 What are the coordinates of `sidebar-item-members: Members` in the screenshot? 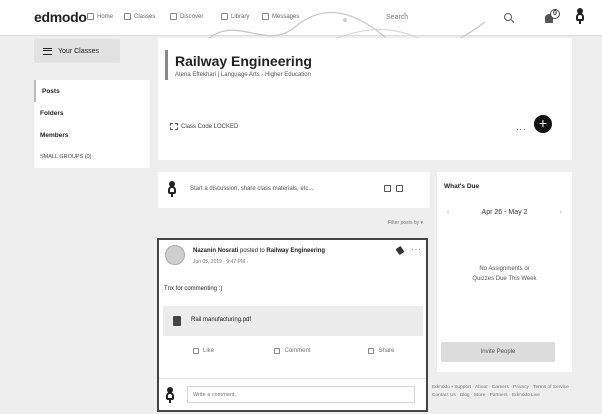 It's located at (92, 135).